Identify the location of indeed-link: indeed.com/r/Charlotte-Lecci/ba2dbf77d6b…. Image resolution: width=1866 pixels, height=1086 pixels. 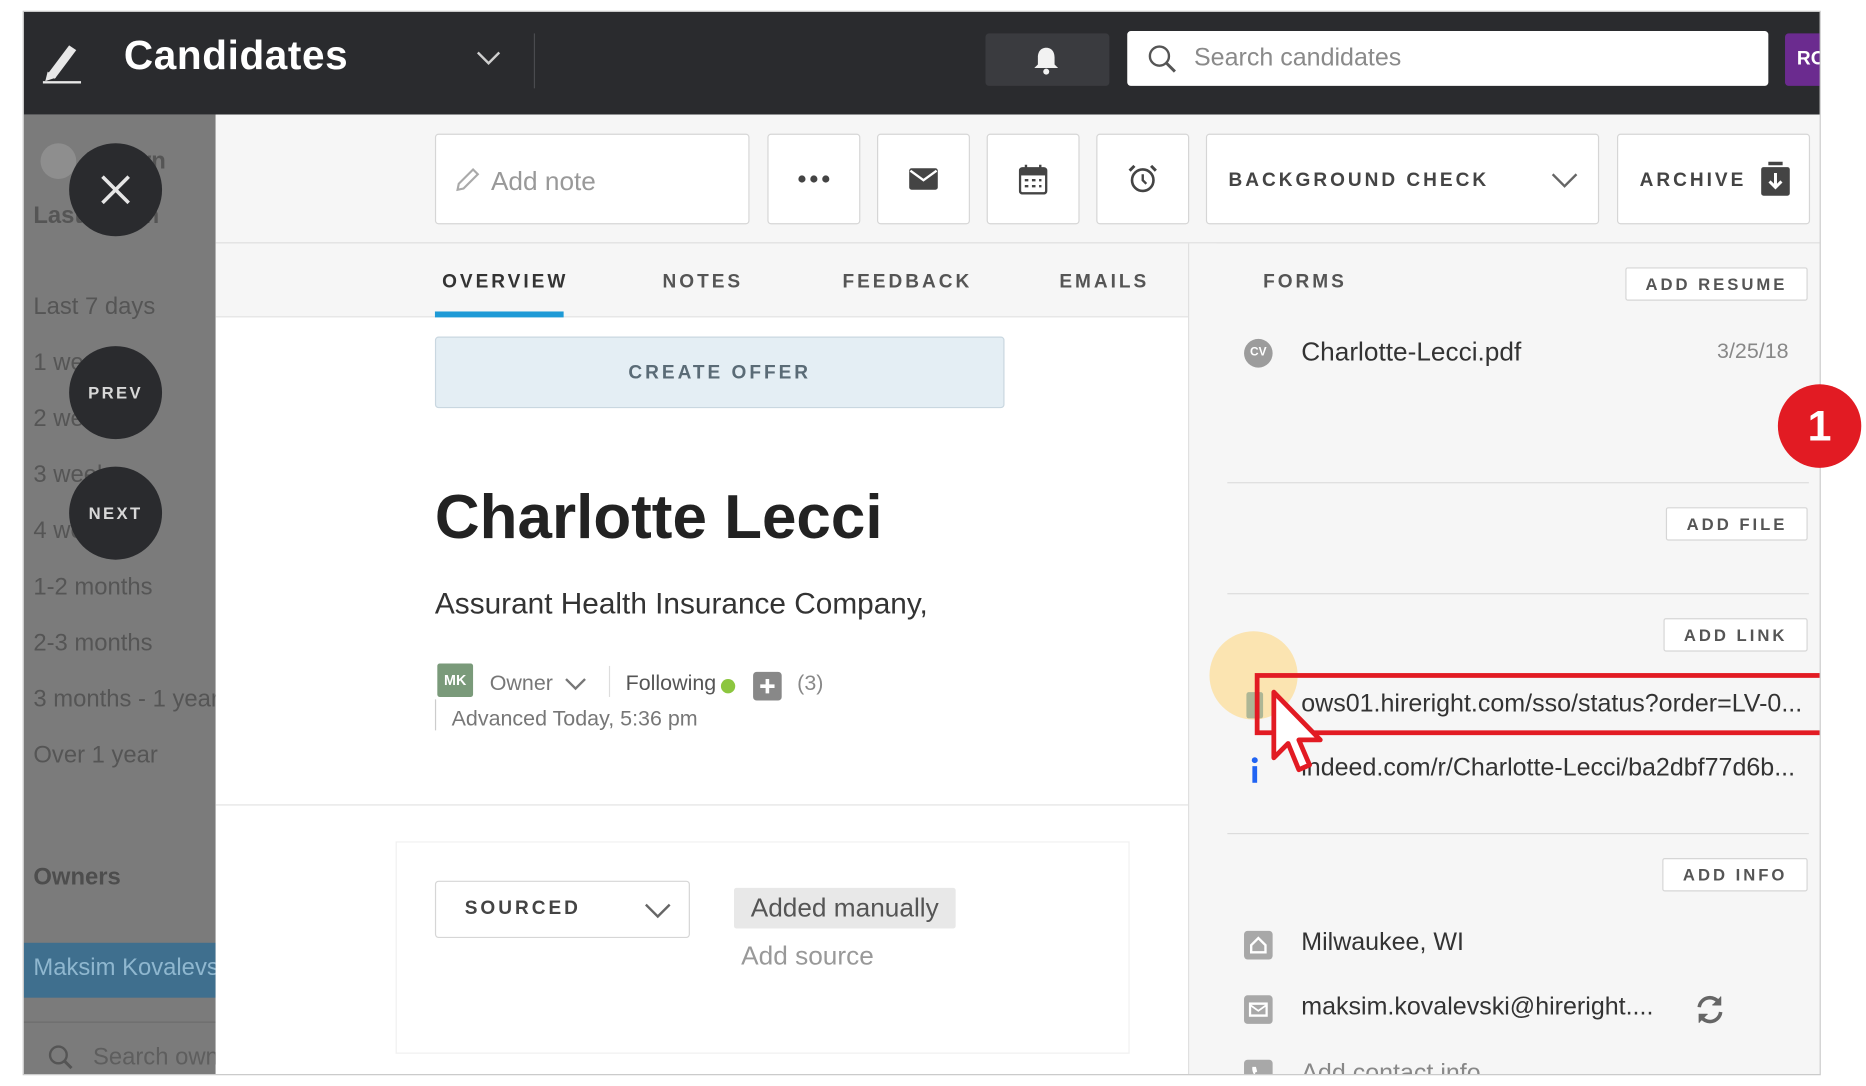
(1555, 768).